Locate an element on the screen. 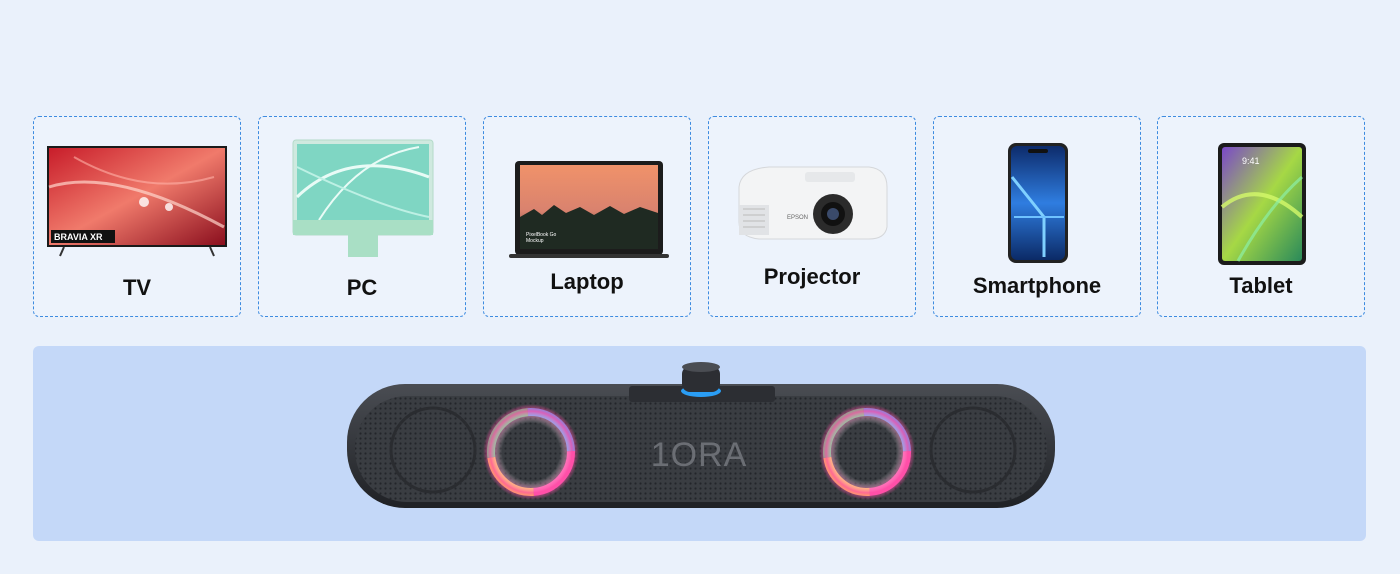  device-card-pc: PC is located at coordinates (362, 216).